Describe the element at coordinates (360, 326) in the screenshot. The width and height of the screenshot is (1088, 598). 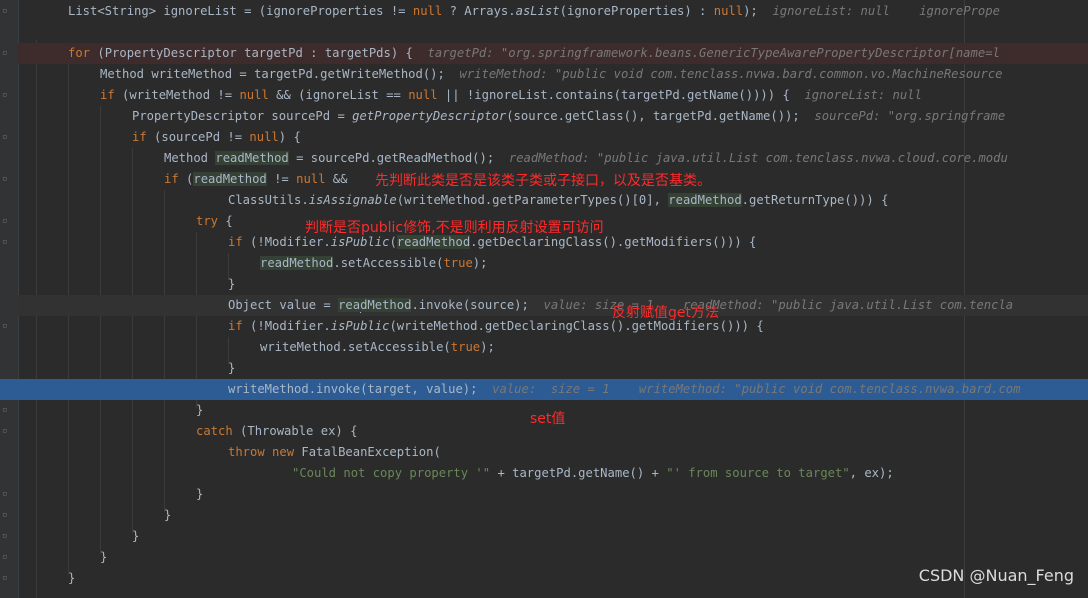
I see `code-token: isPublic` at that location.